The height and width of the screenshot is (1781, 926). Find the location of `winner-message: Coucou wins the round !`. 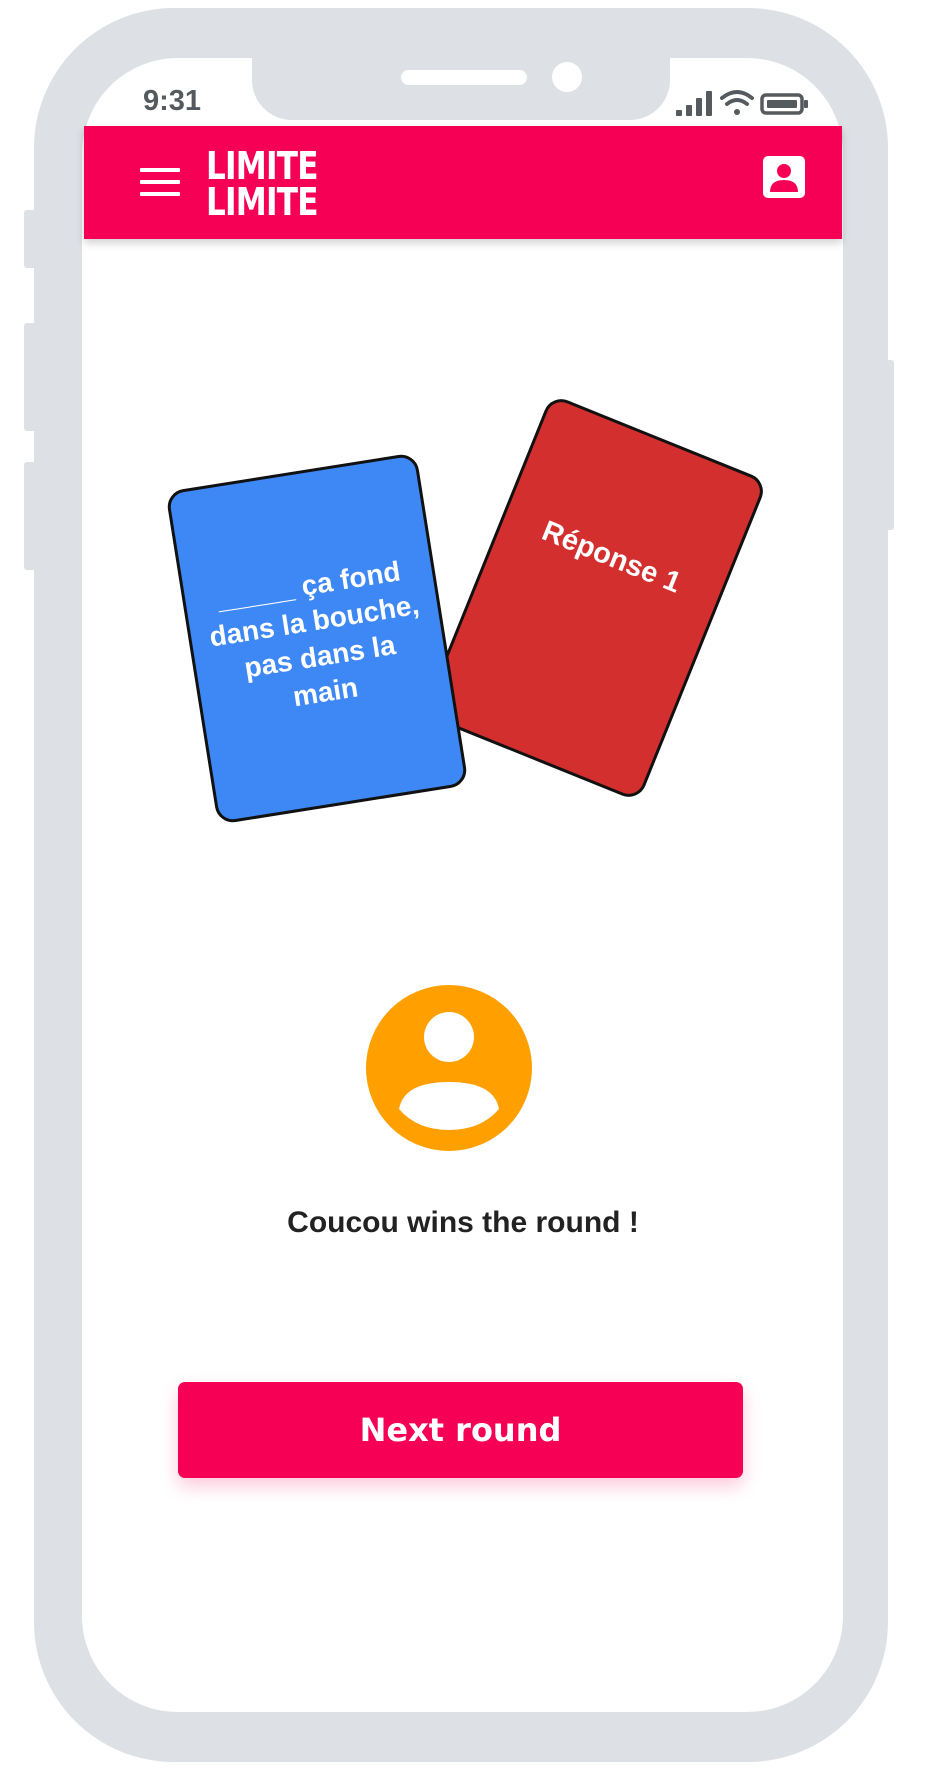

winner-message: Coucou wins the round ! is located at coordinates (463, 1222).